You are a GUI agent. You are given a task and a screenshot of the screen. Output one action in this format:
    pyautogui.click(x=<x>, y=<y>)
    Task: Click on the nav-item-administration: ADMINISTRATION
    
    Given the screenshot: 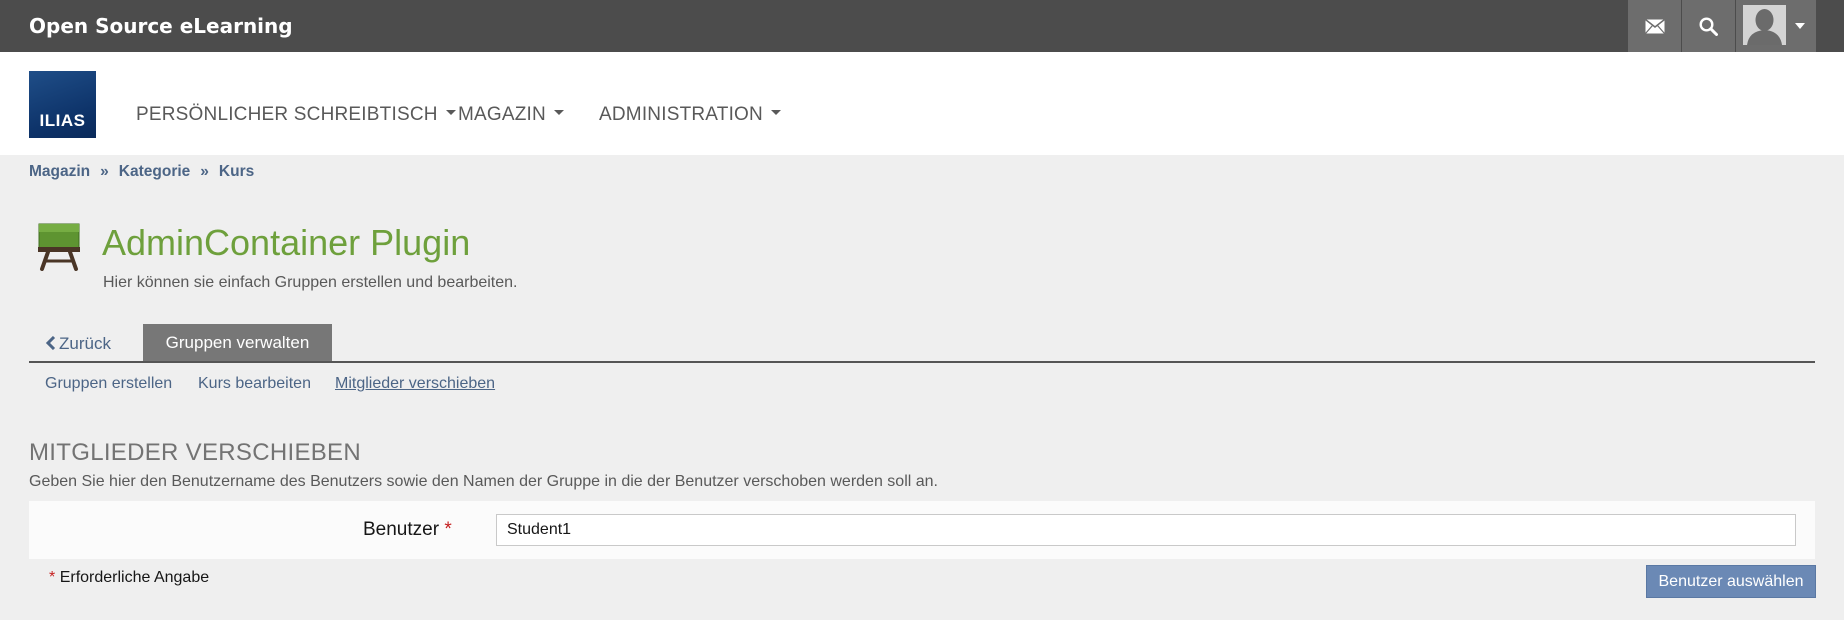 What is the action you would take?
    pyautogui.click(x=690, y=115)
    